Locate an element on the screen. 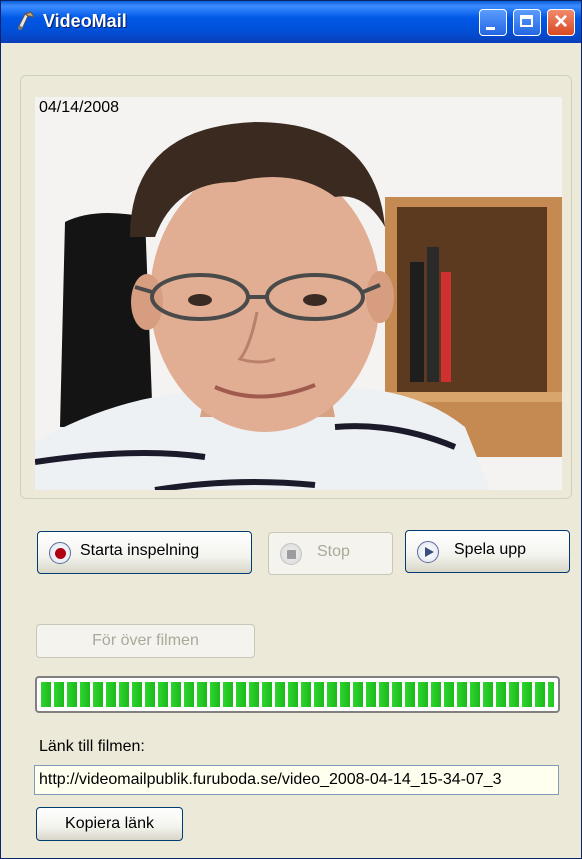 This screenshot has height=859, width=582. stop-button: Stop is located at coordinates (330, 553).